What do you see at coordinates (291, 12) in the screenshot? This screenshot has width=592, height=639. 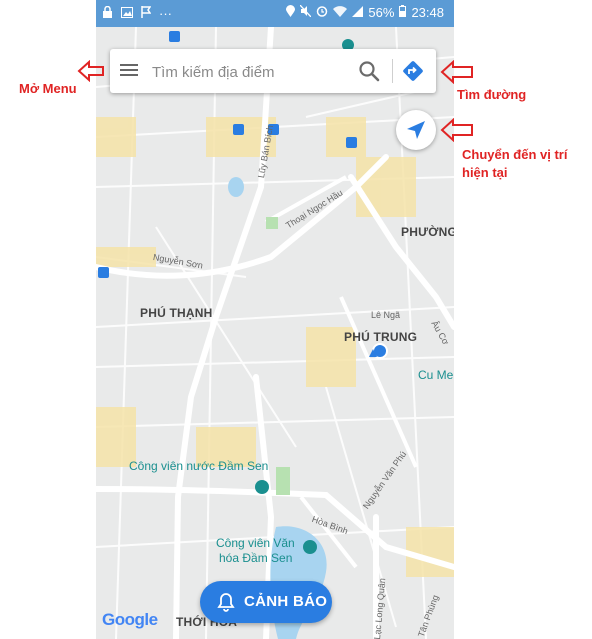 I see `location-pin-icon` at bounding box center [291, 12].